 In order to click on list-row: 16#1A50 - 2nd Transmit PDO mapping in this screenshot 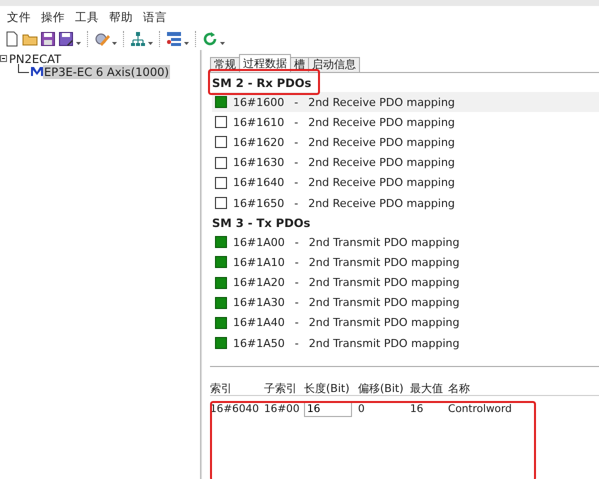, I will do `click(405, 343)`.